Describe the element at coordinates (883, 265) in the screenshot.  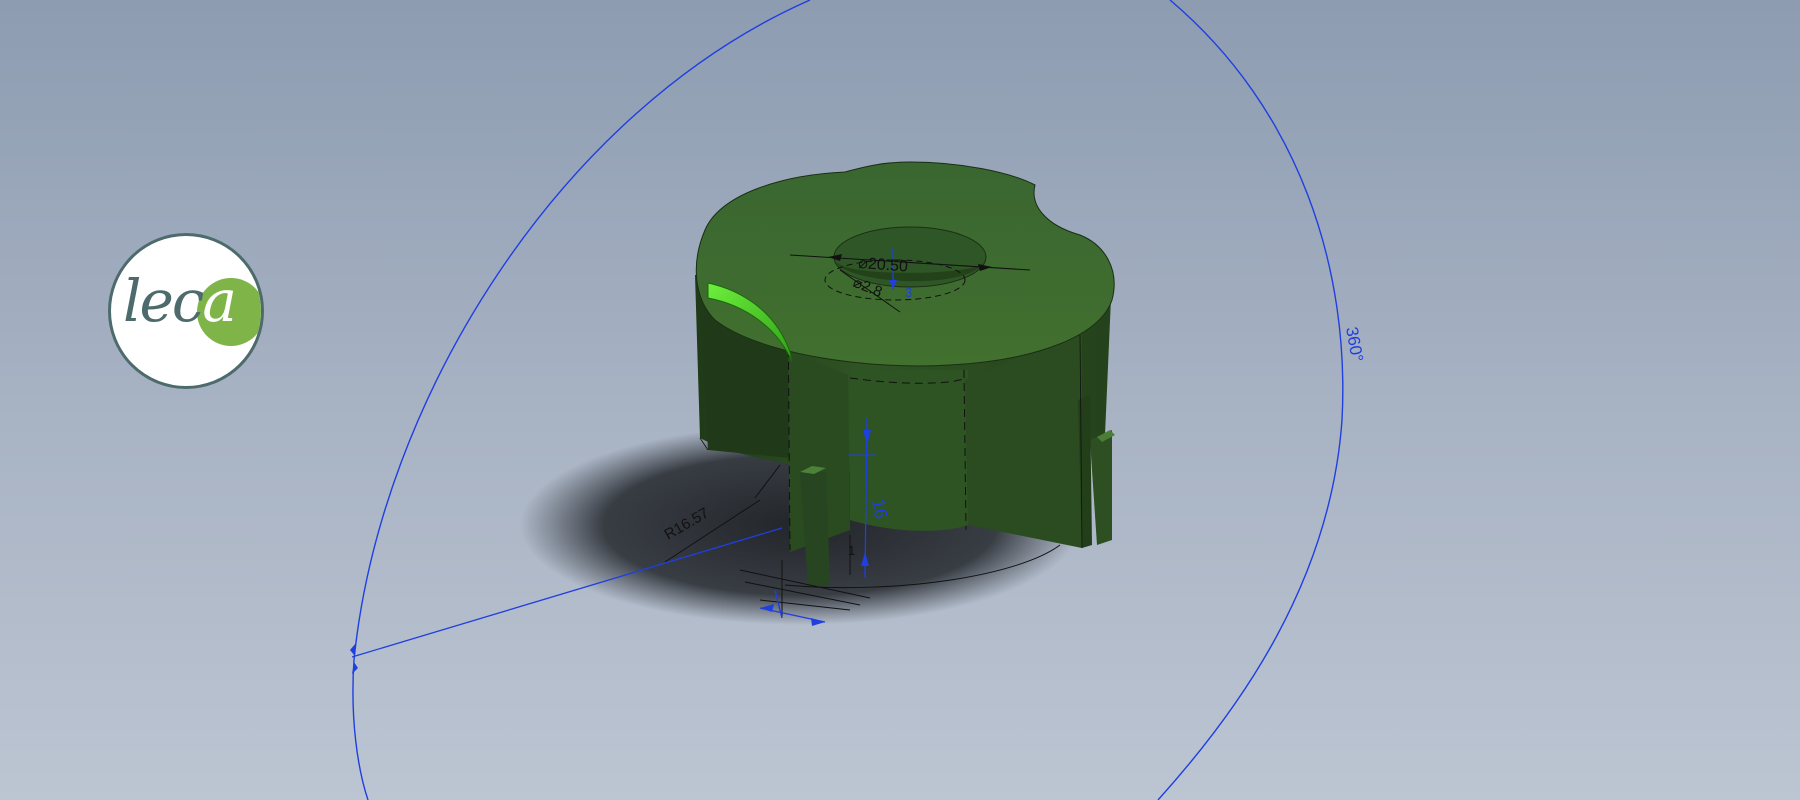
I see `outer-diameter-label: ⌀20.50` at that location.